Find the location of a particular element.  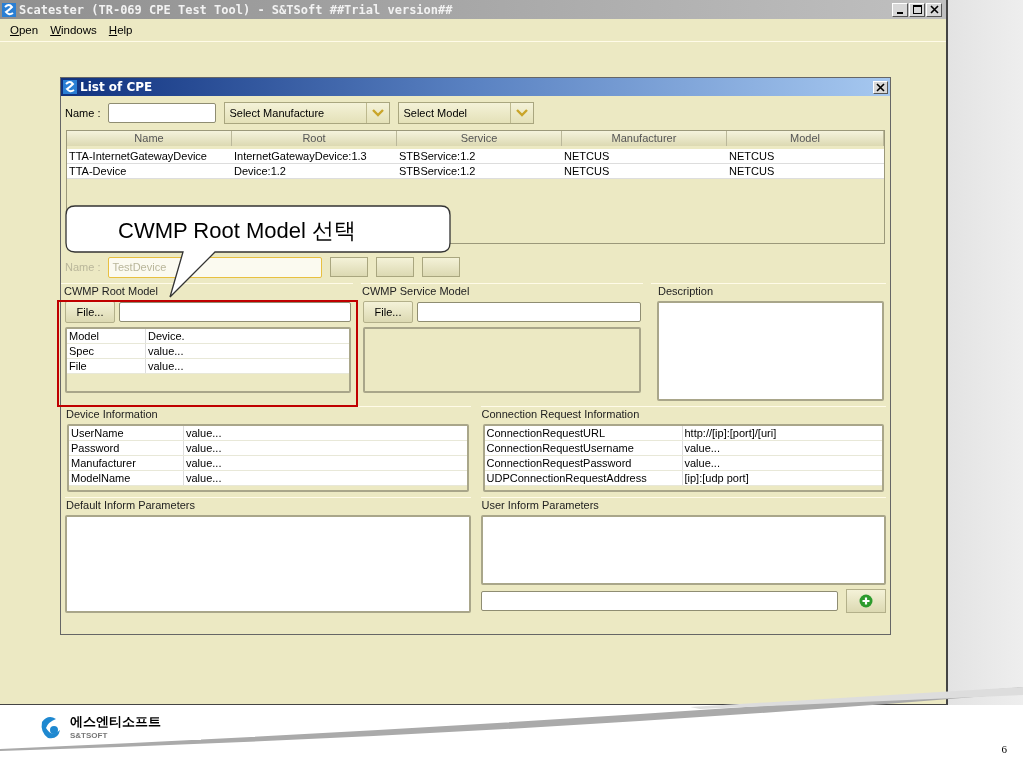

column-header: Service is located at coordinates (479, 138).